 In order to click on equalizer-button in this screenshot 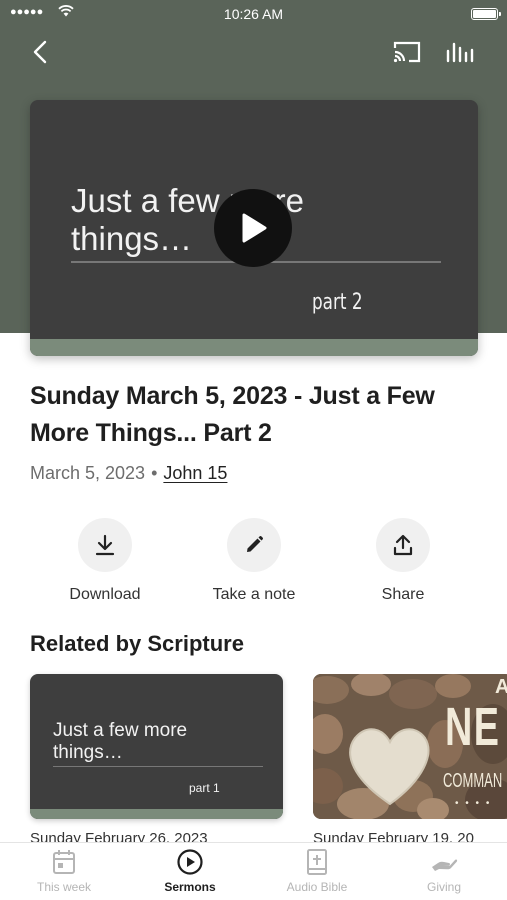, I will do `click(460, 52)`.